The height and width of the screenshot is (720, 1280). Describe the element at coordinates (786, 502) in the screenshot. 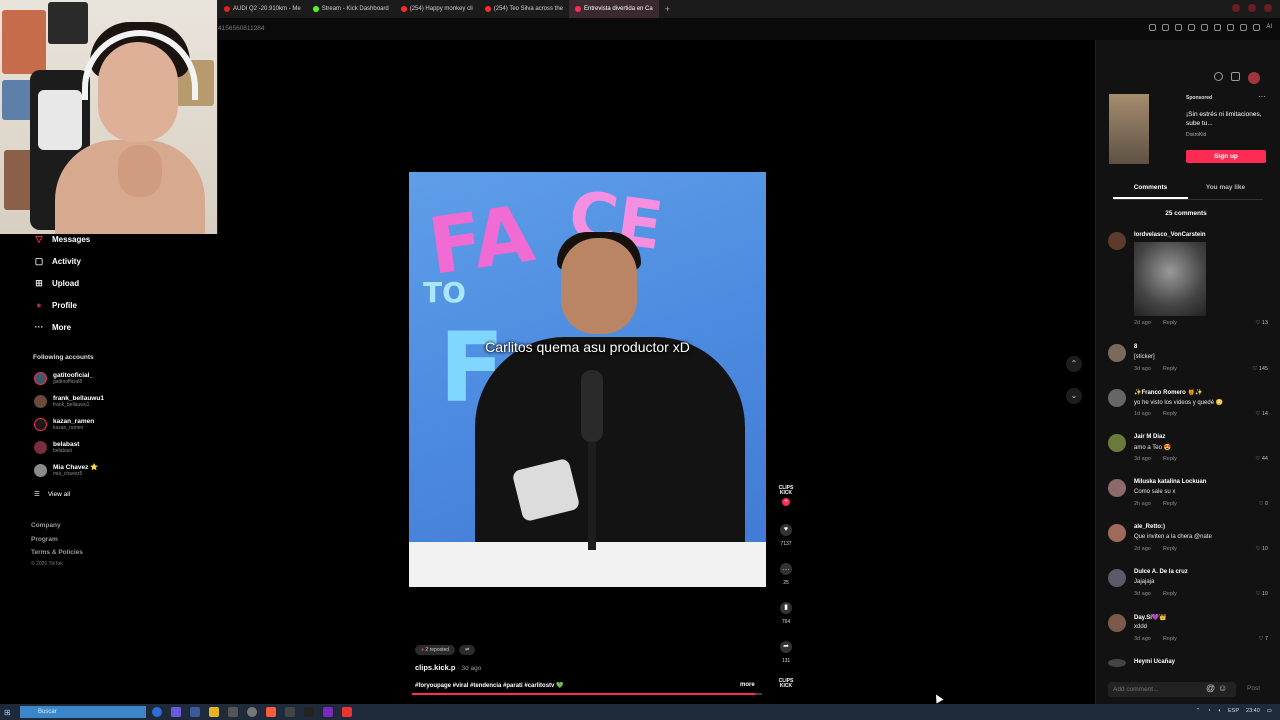

I see `follow-plus-icon: +` at that location.